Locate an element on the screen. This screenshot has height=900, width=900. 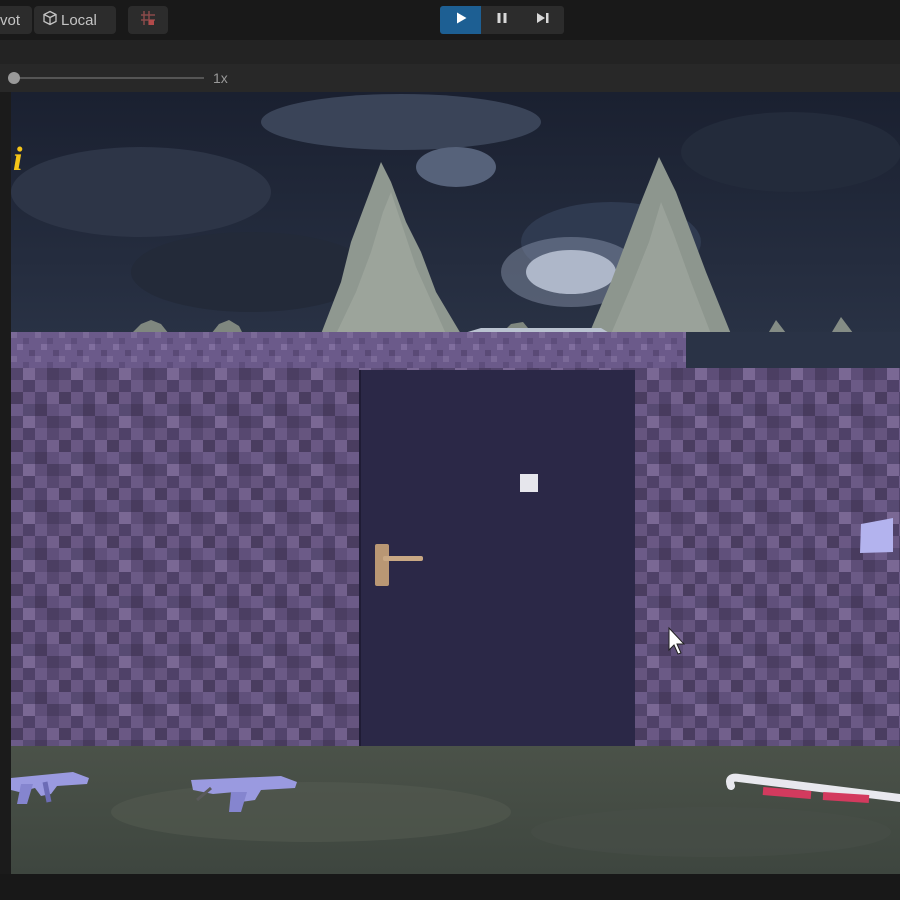
play-icon is located at coordinates (461, 20).